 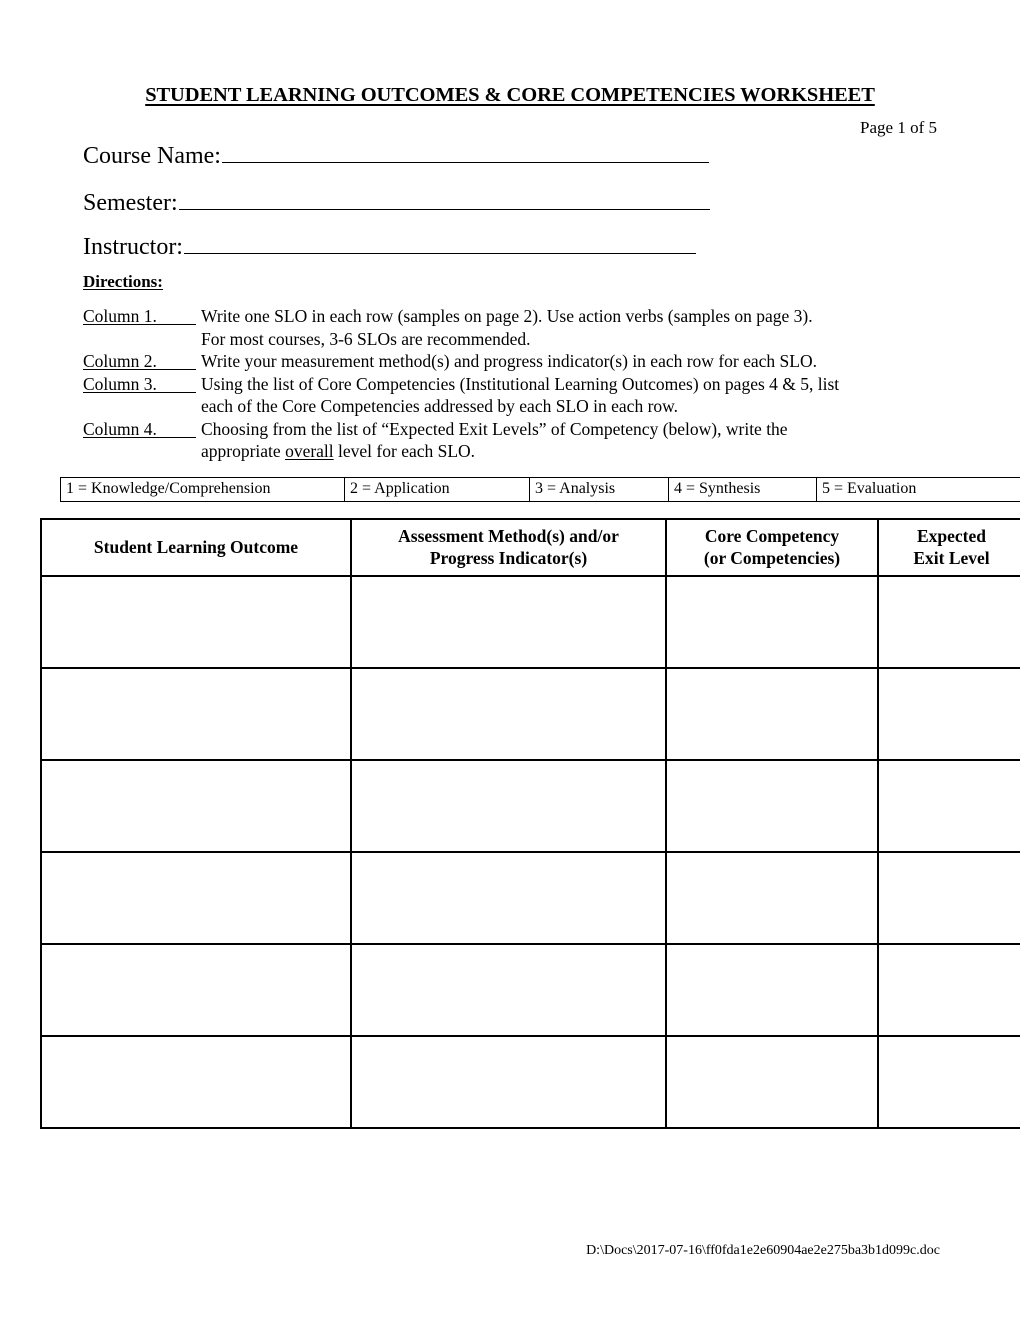 I want to click on semester-field: Semester:, so click(x=396, y=201).